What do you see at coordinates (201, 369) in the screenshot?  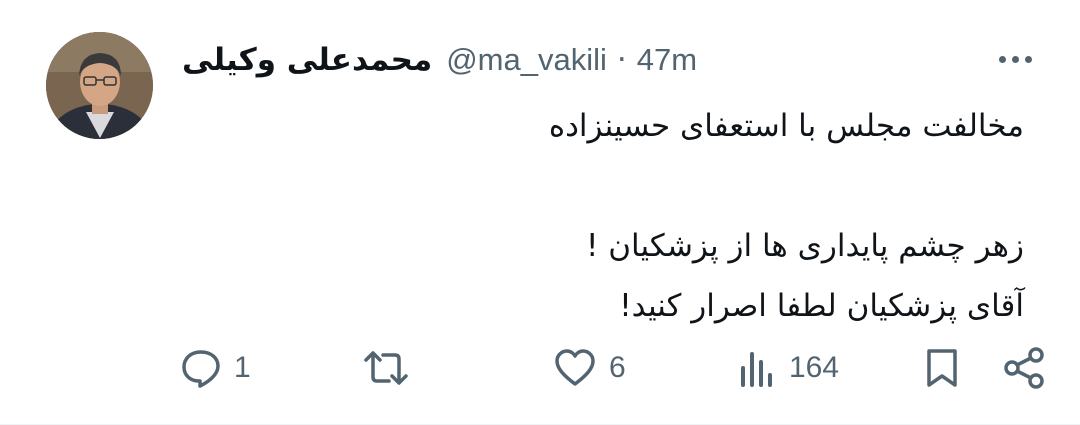 I see `reply-icon` at bounding box center [201, 369].